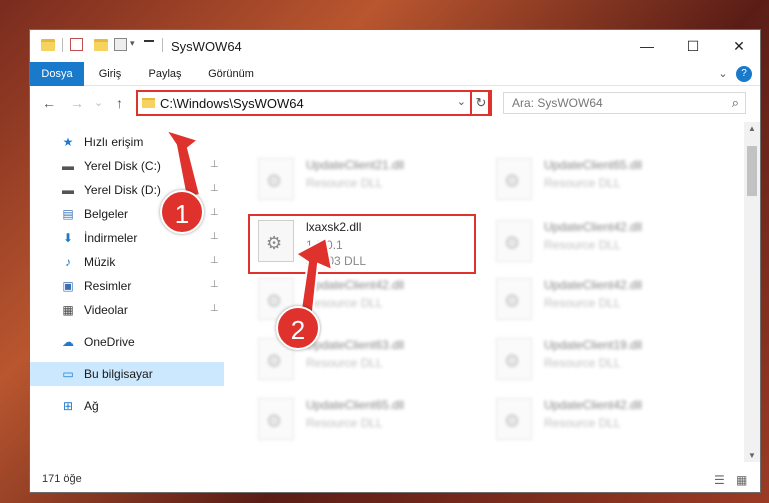 The height and width of the screenshot is (503, 769). What do you see at coordinates (298, 328) in the screenshot?
I see `step-2-badge: 2` at bounding box center [298, 328].